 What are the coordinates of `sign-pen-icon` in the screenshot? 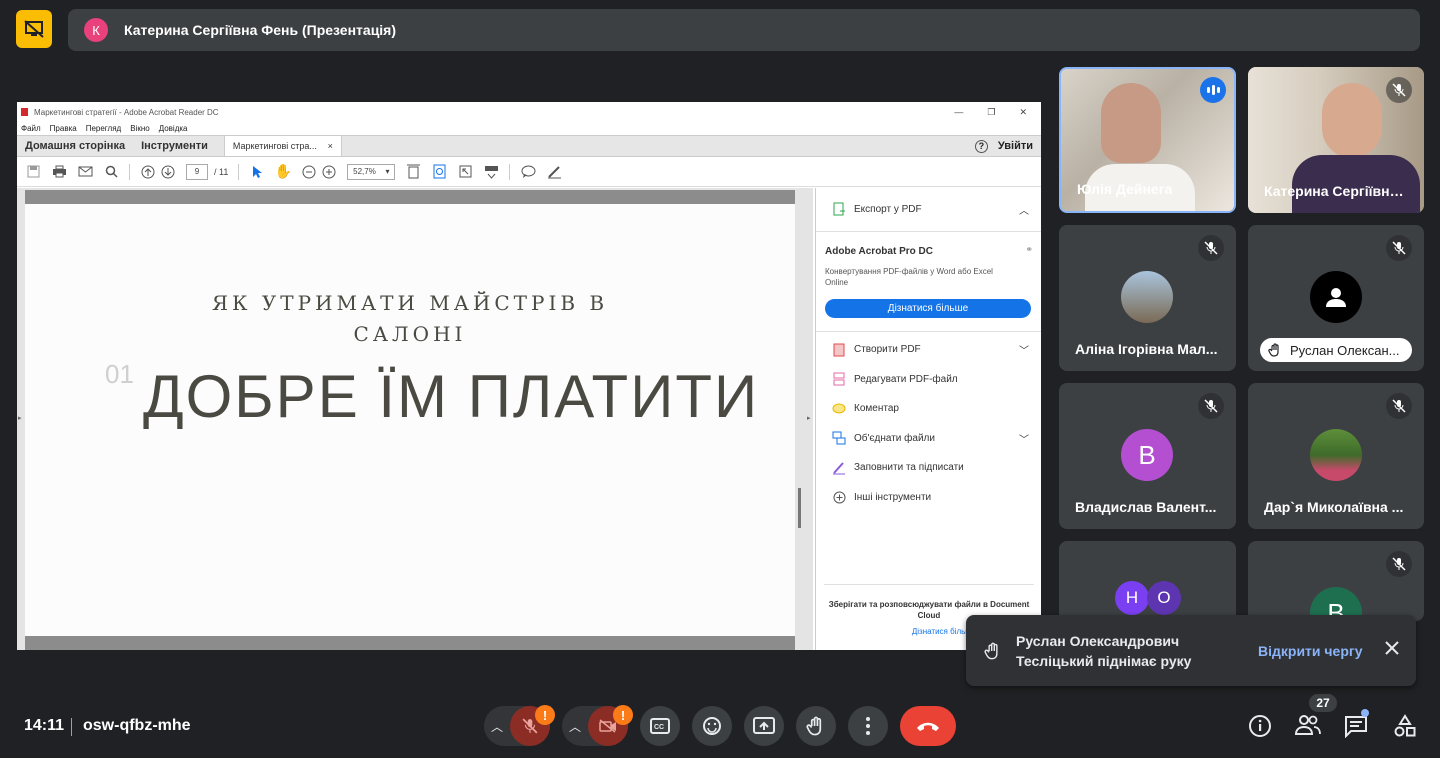 It's located at (554, 172).